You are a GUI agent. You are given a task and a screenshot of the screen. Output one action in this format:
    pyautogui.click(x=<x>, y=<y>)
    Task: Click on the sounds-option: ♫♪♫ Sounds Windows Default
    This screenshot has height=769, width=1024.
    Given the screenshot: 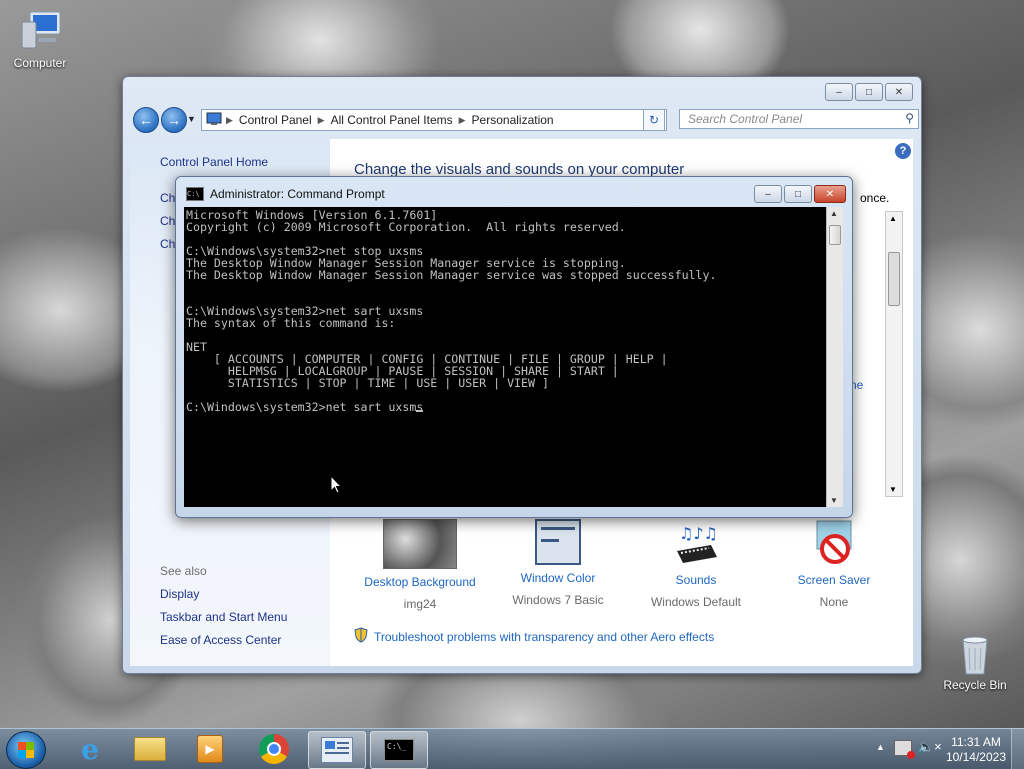 What is the action you would take?
    pyautogui.click(x=696, y=564)
    